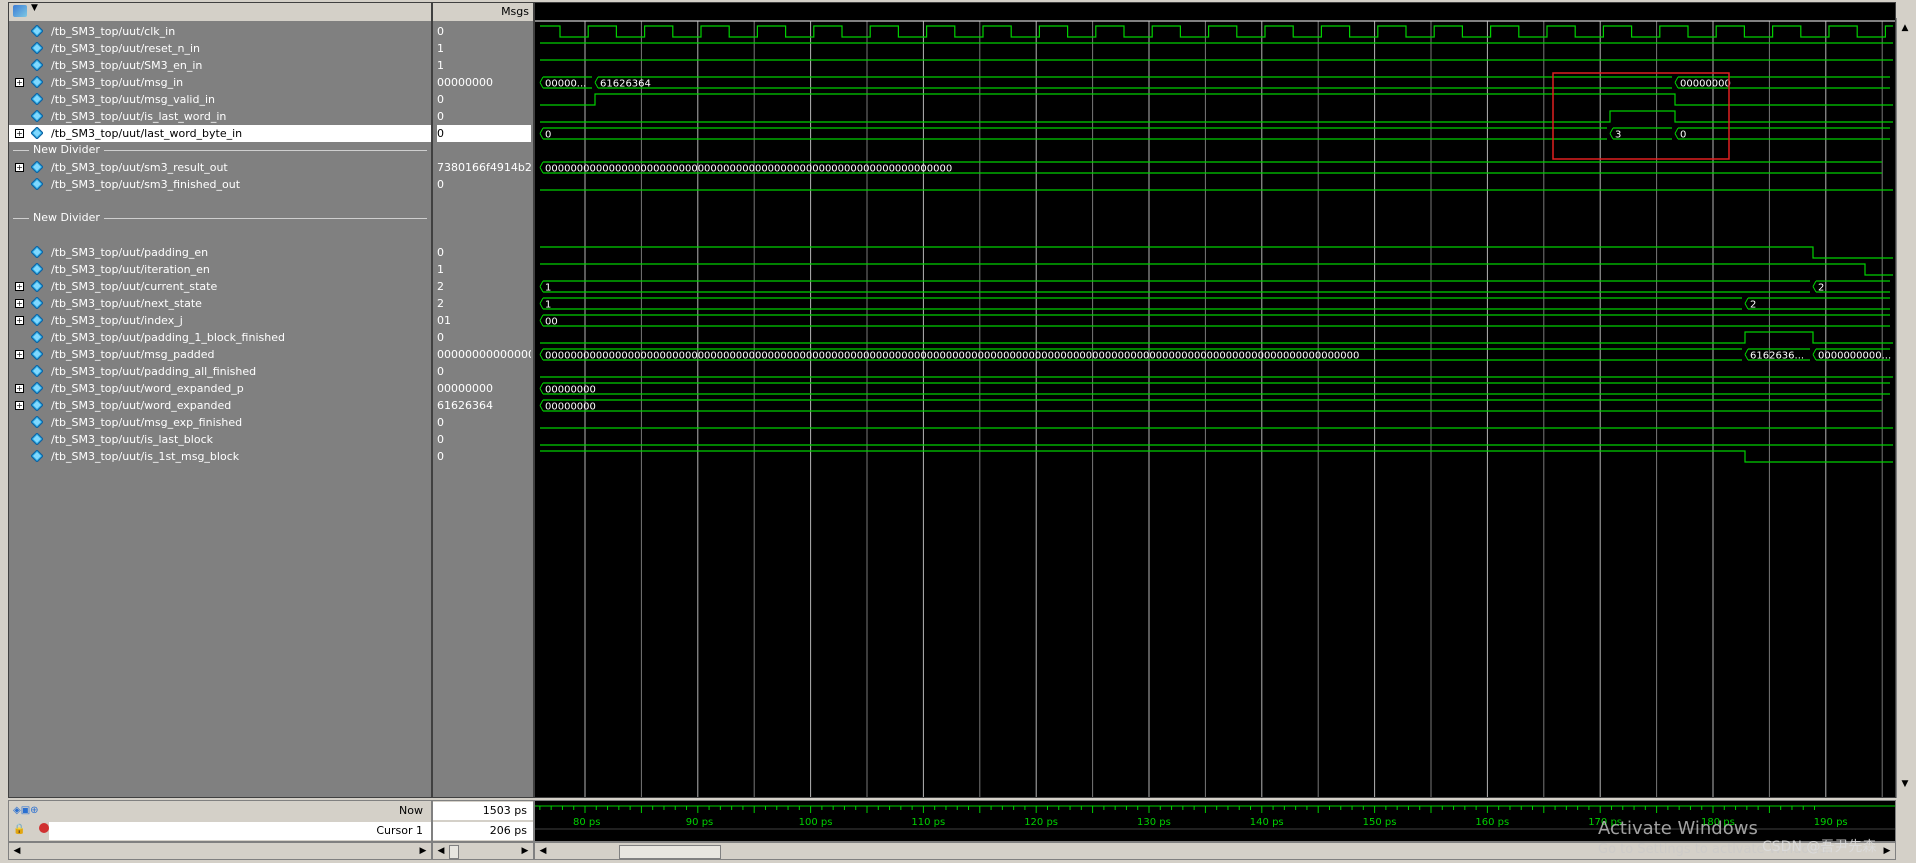 This screenshot has height=863, width=1916. Describe the element at coordinates (220, 48) in the screenshot. I see `signal-row: /tb_SM3_top/uut/reset_n_in` at that location.